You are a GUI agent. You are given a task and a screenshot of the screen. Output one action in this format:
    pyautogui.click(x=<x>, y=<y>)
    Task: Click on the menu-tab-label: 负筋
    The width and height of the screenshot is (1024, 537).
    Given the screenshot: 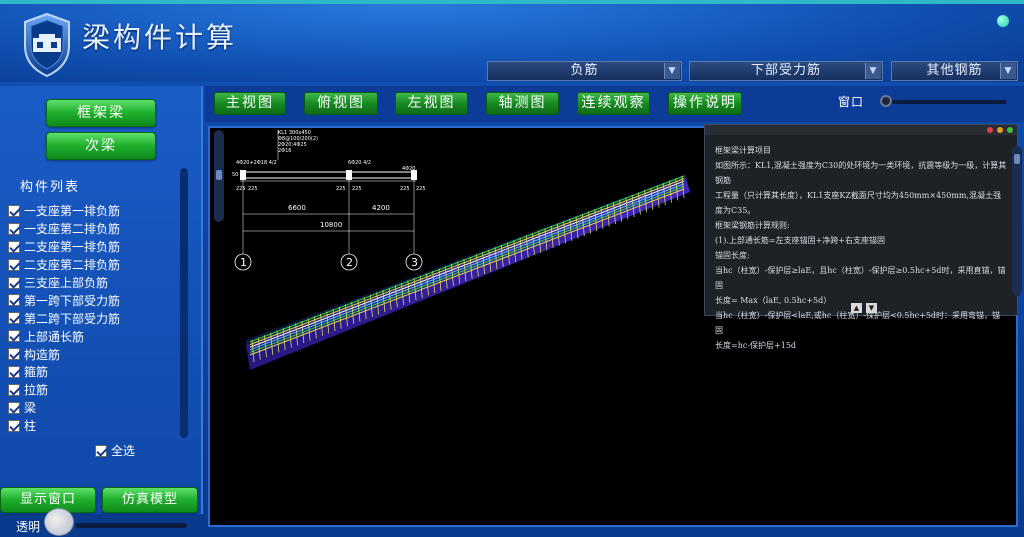 What is the action you would take?
    pyautogui.click(x=584, y=70)
    